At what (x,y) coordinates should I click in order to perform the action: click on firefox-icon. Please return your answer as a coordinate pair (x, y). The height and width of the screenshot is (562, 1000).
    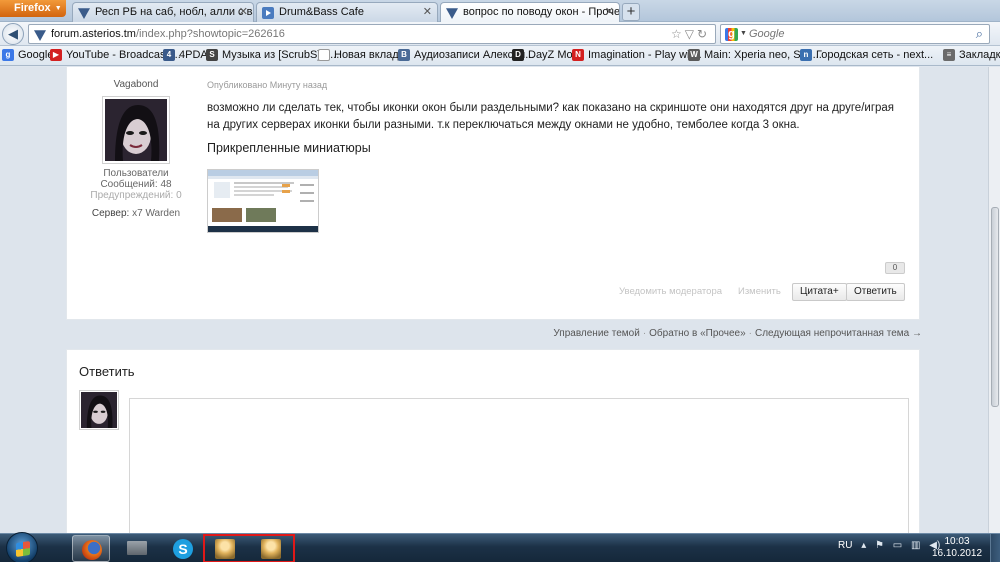
    Looking at the image, I should click on (92, 550).